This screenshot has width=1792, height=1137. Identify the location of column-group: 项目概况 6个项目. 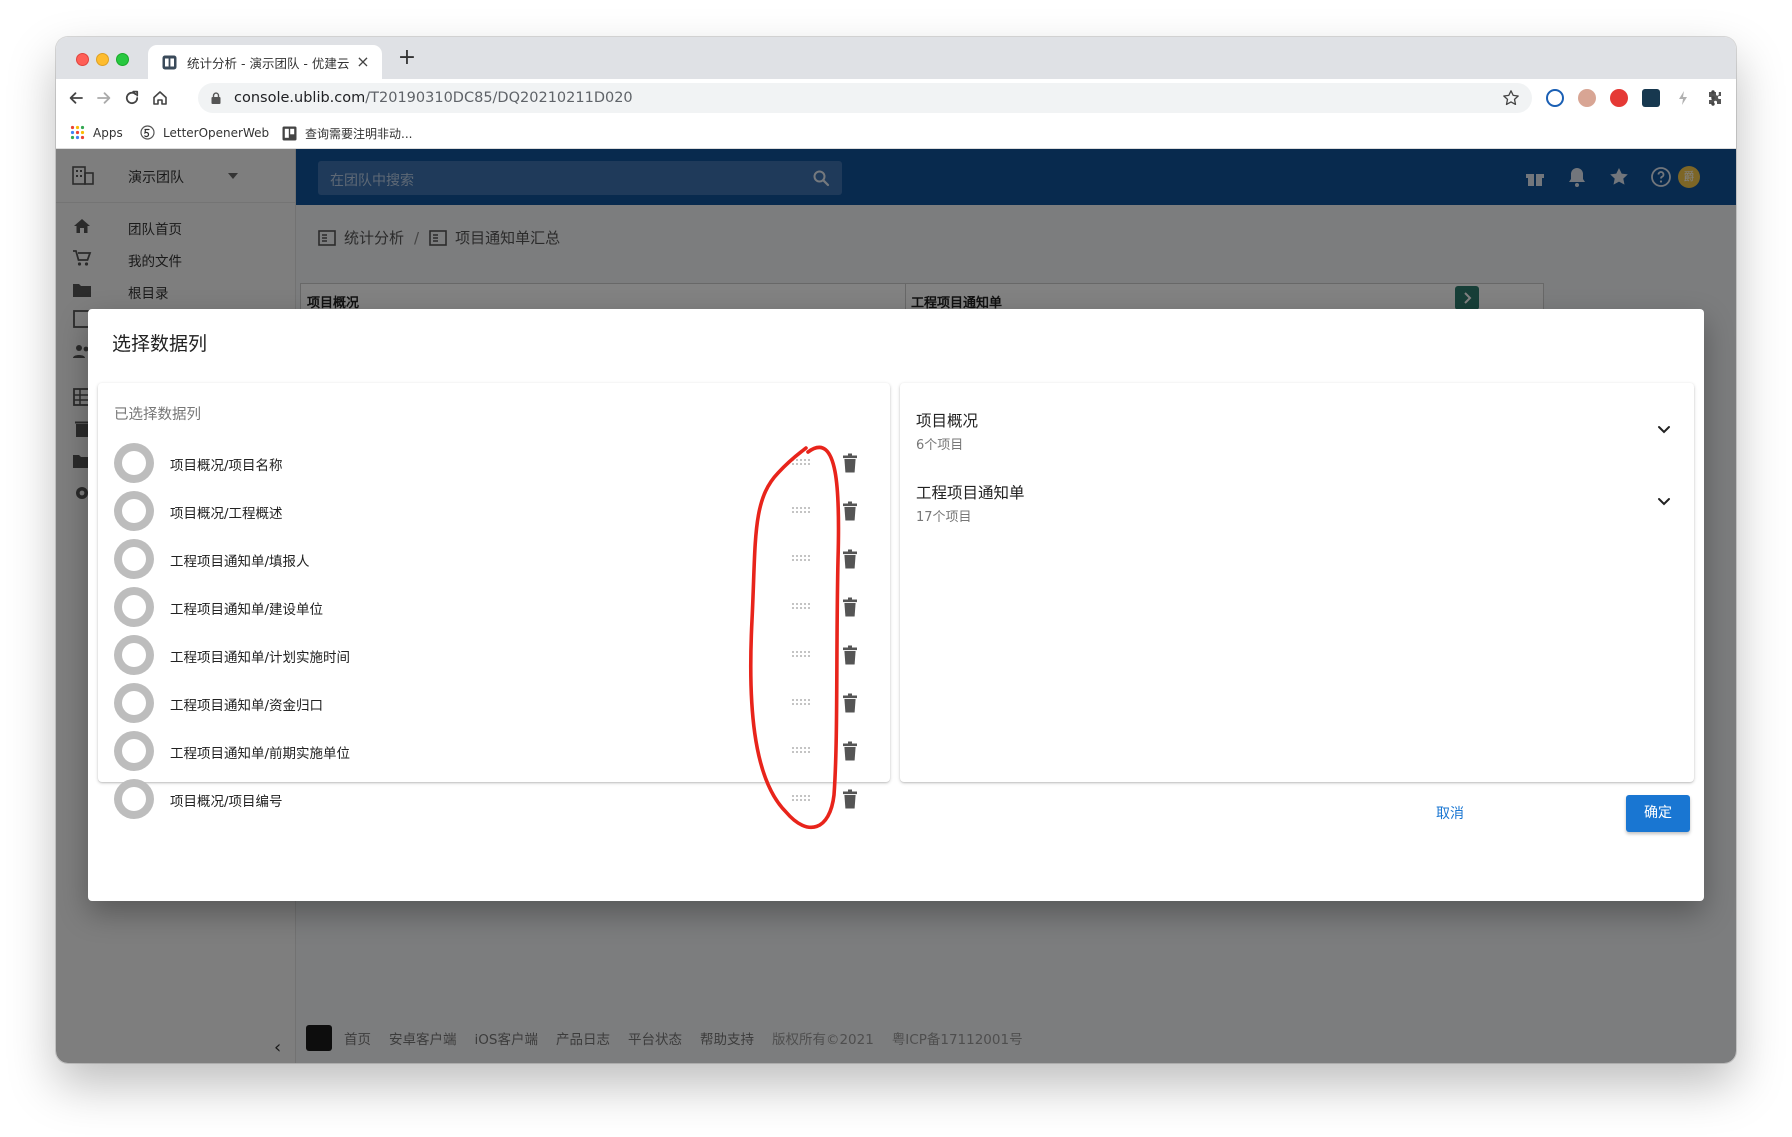
(1298, 434).